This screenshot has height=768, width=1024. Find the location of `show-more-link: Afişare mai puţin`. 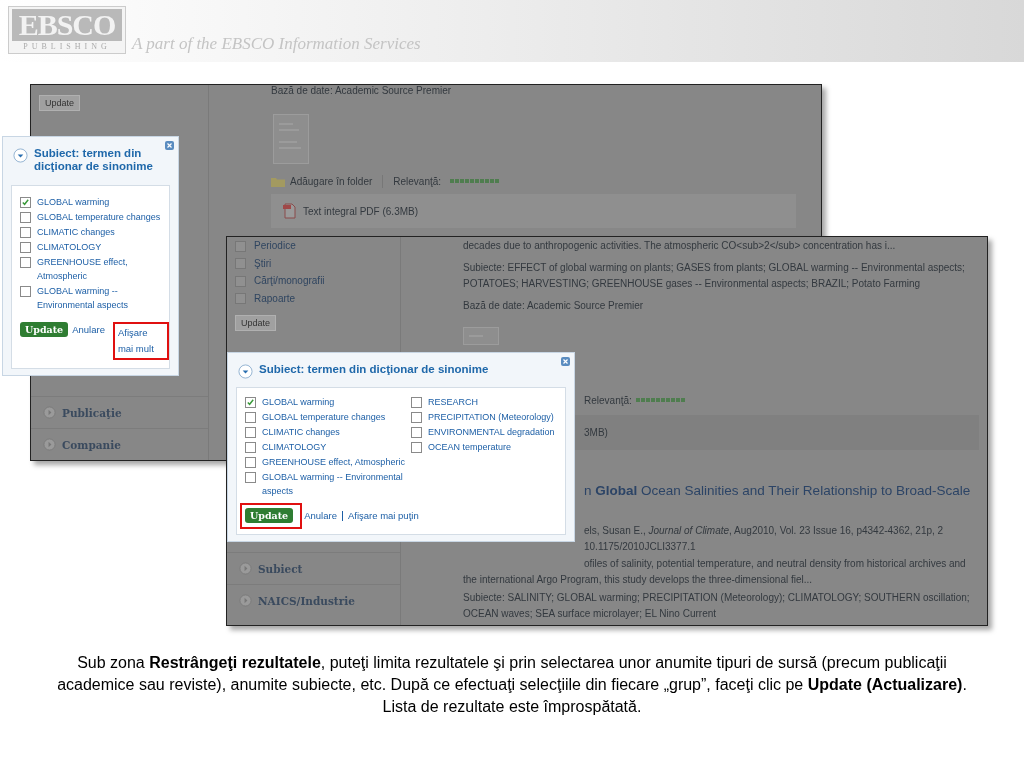

show-more-link: Afişare mai puţin is located at coordinates (383, 516).